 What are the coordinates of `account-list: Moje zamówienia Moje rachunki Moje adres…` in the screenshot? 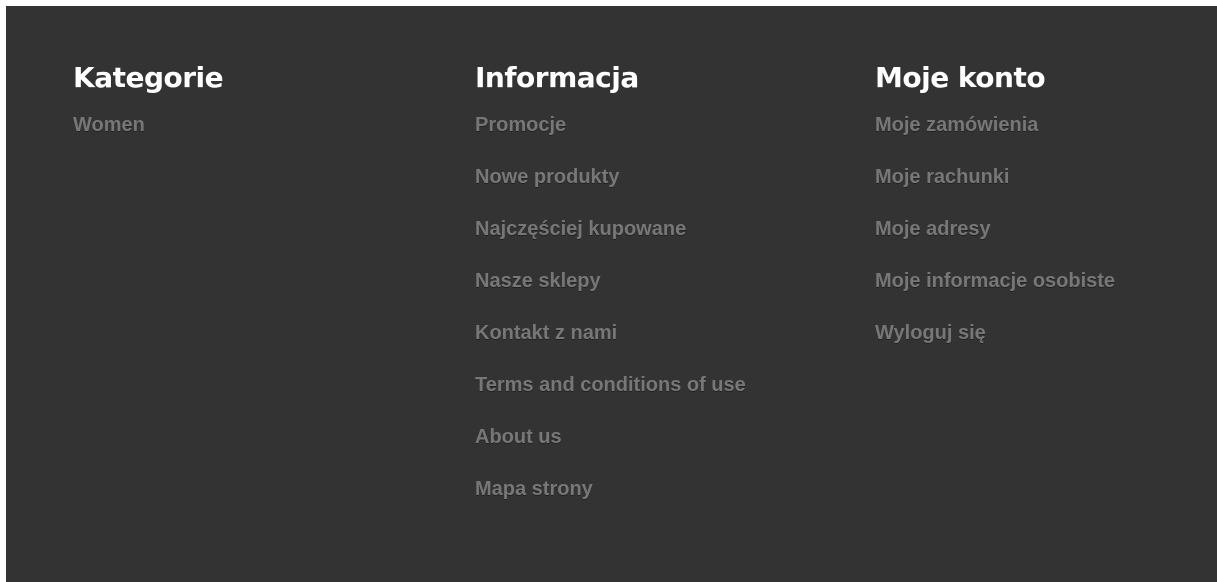 It's located at (1045, 229).